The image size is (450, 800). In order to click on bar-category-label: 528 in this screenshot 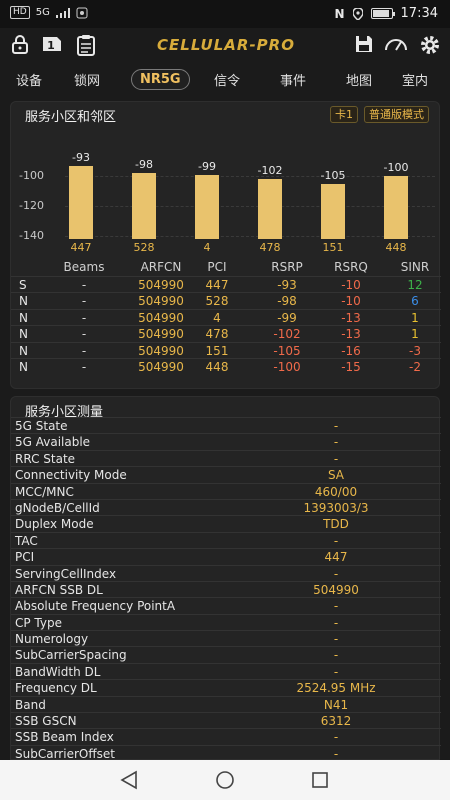, I will do `click(144, 247)`.